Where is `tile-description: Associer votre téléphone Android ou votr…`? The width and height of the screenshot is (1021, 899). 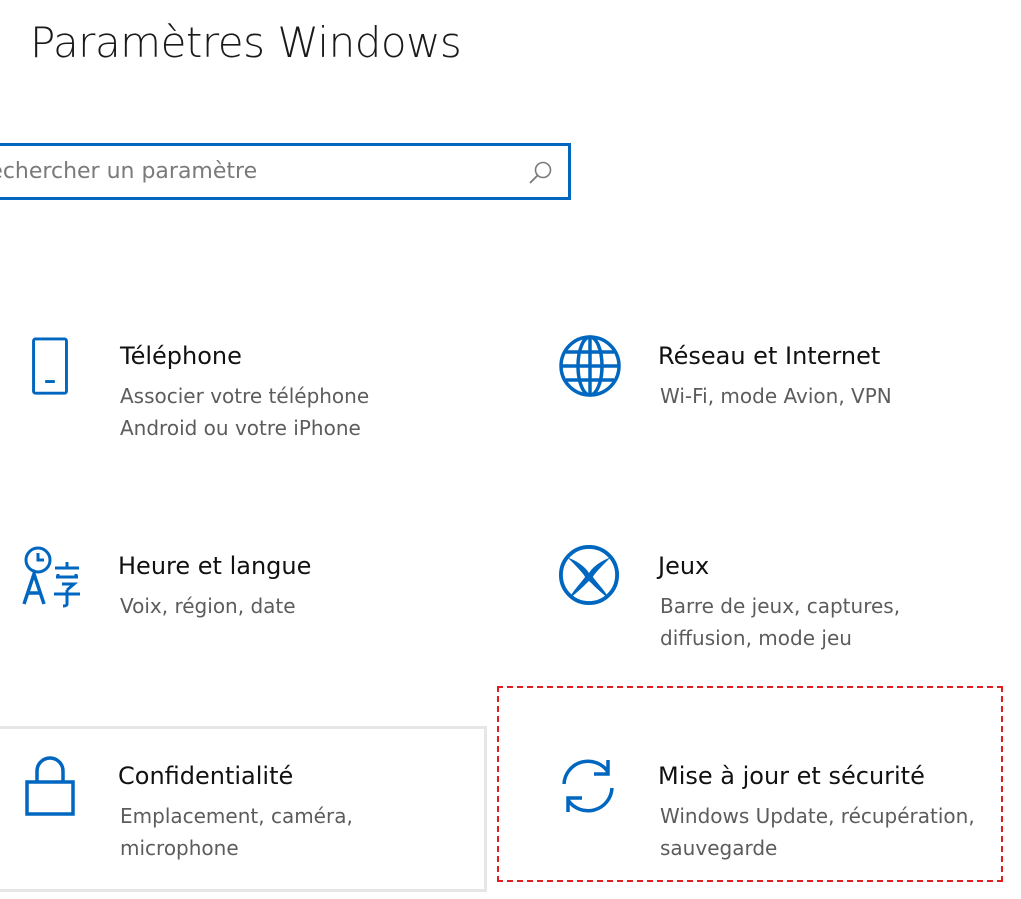 tile-description: Associer votre téléphone Android ou votr… is located at coordinates (245, 412).